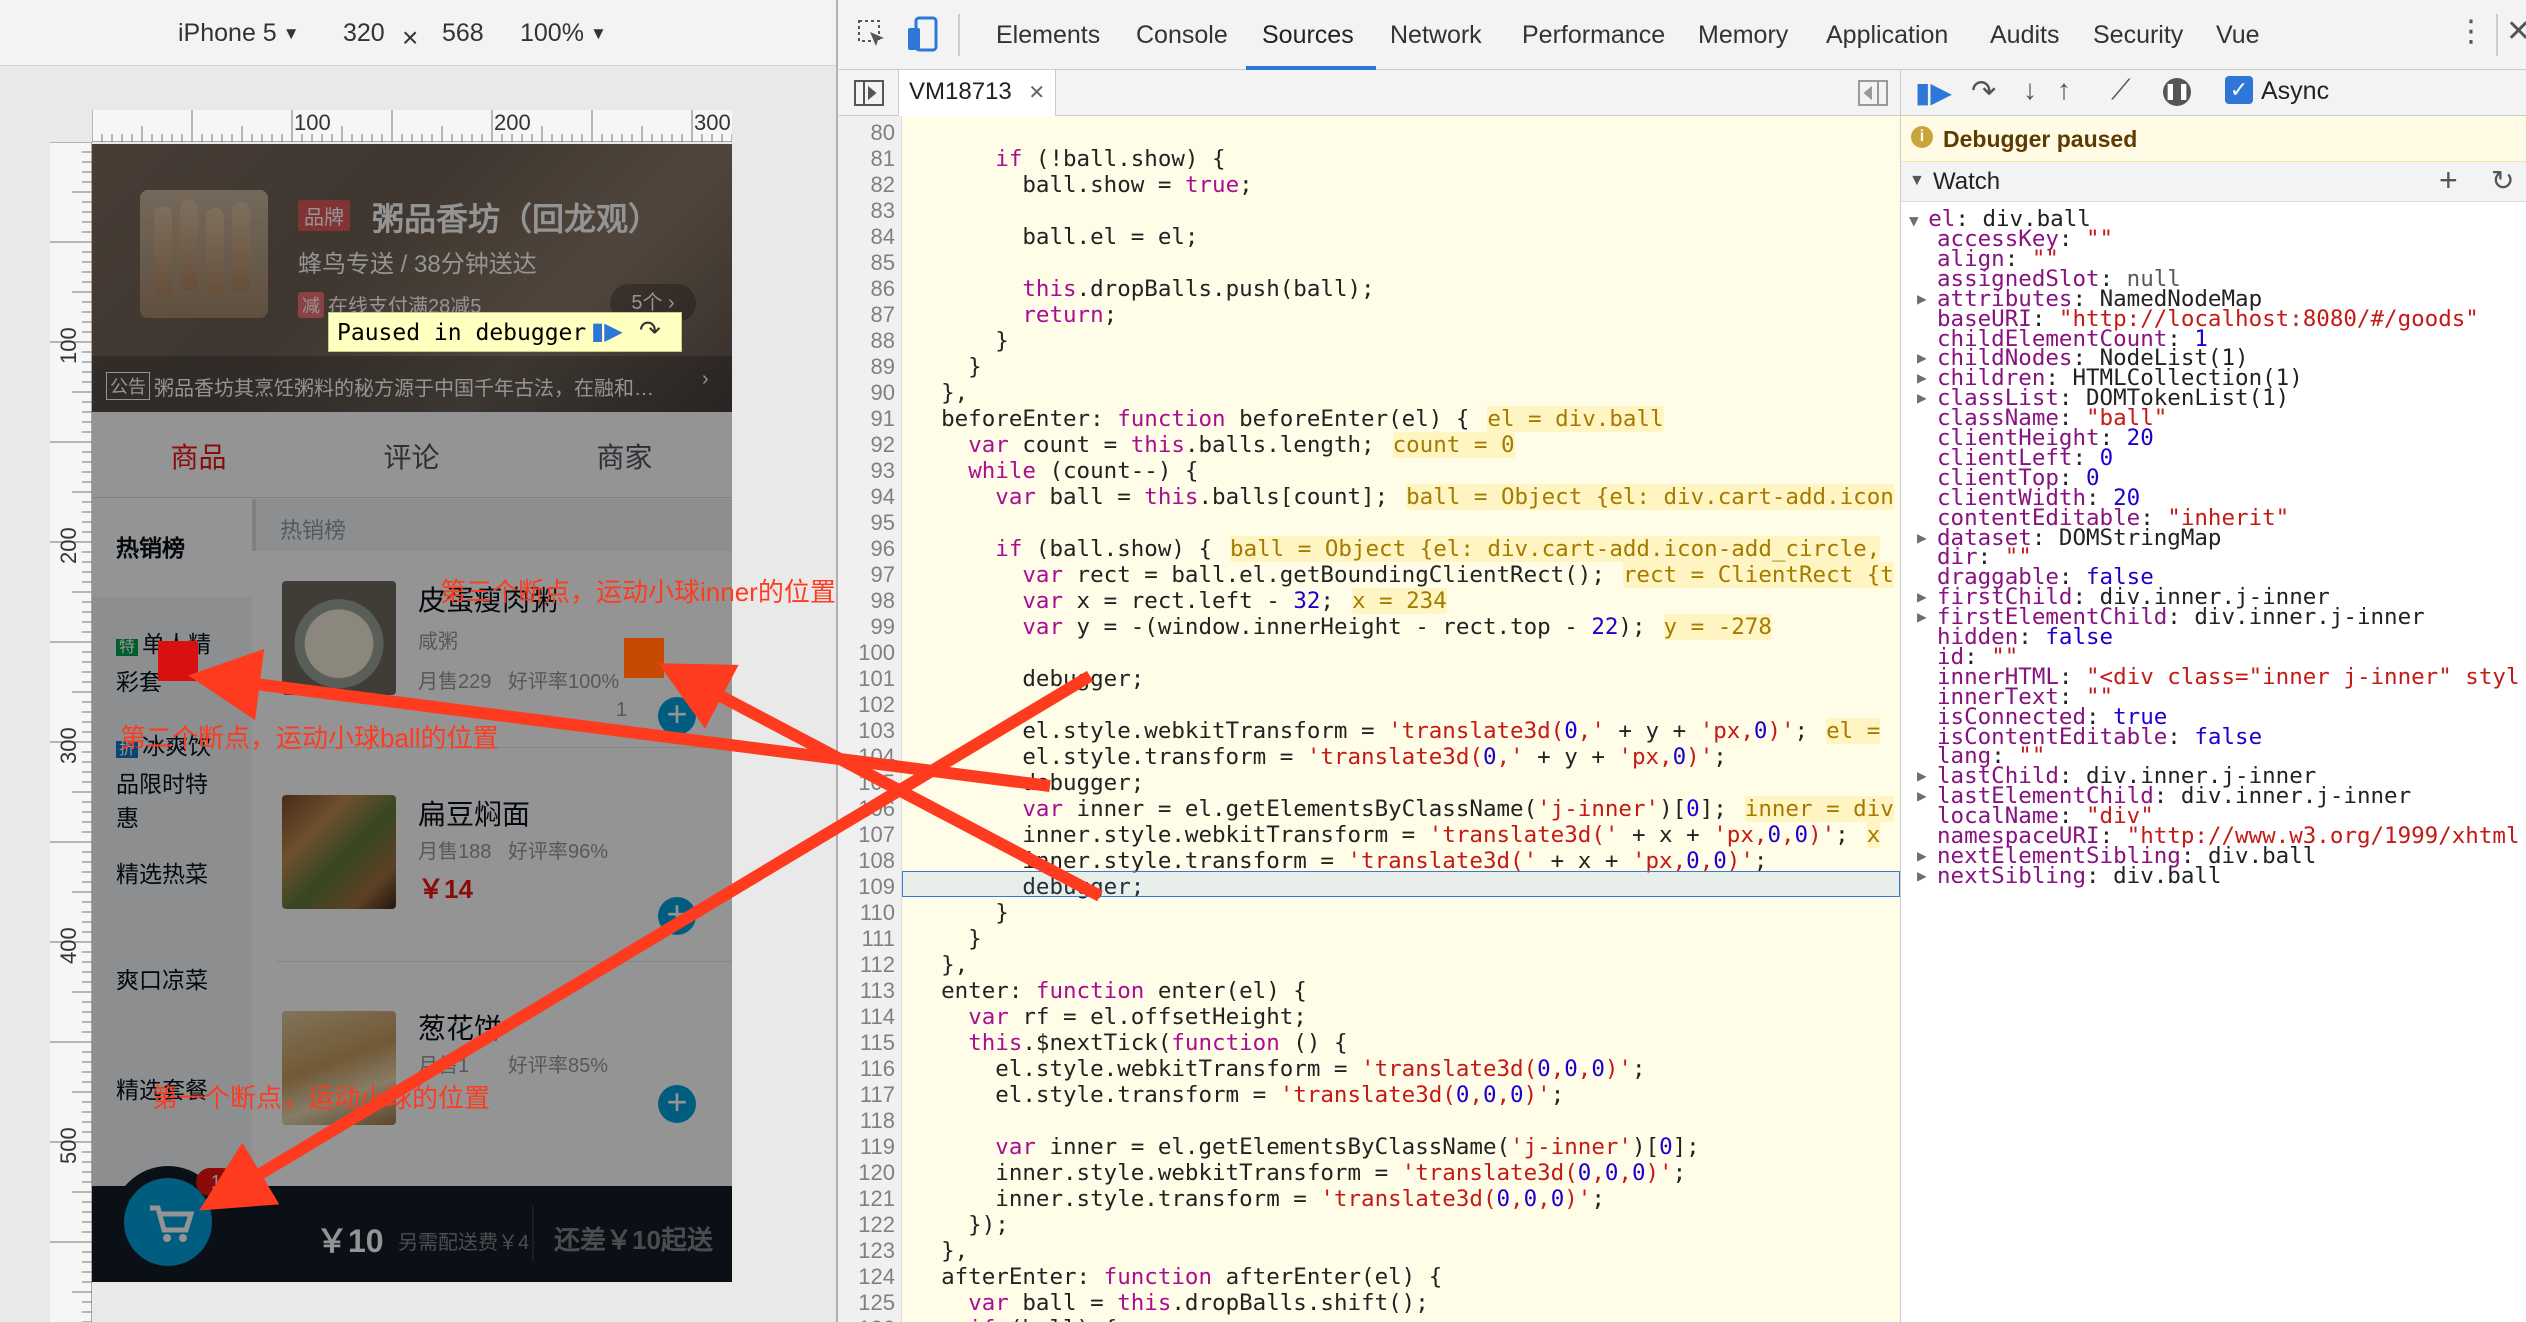 This screenshot has height=1322, width=2526. What do you see at coordinates (877, 965) in the screenshot?
I see `line-number: 112` at bounding box center [877, 965].